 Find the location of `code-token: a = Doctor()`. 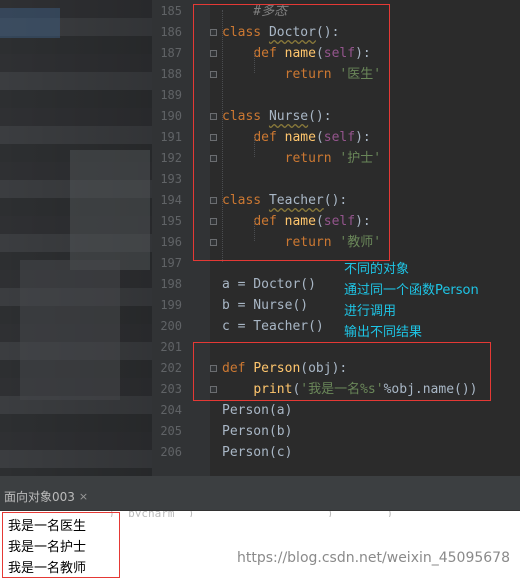

code-token: a = Doctor() is located at coordinates (269, 284).